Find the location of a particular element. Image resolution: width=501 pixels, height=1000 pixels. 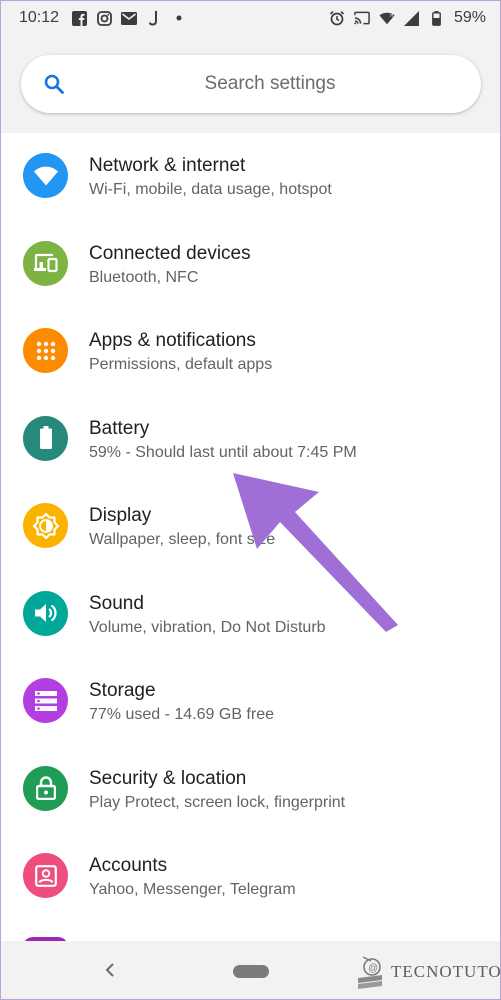

apps-icon-circle is located at coordinates (45, 350).